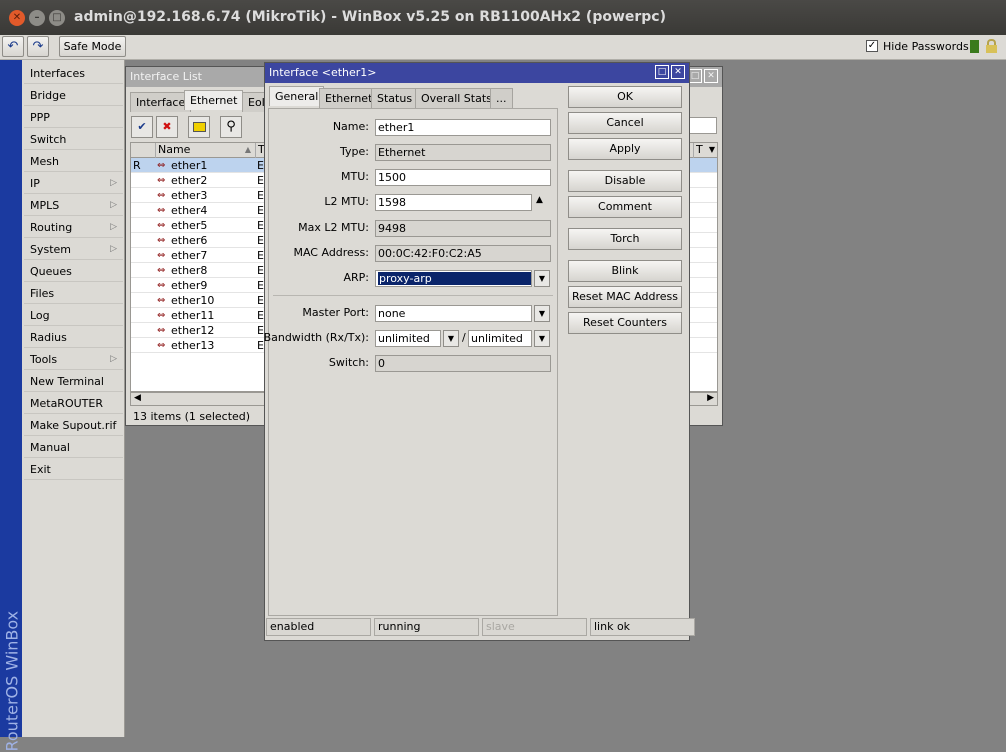 This screenshot has height=752, width=1006. I want to click on blink-button: Blink, so click(625, 271).